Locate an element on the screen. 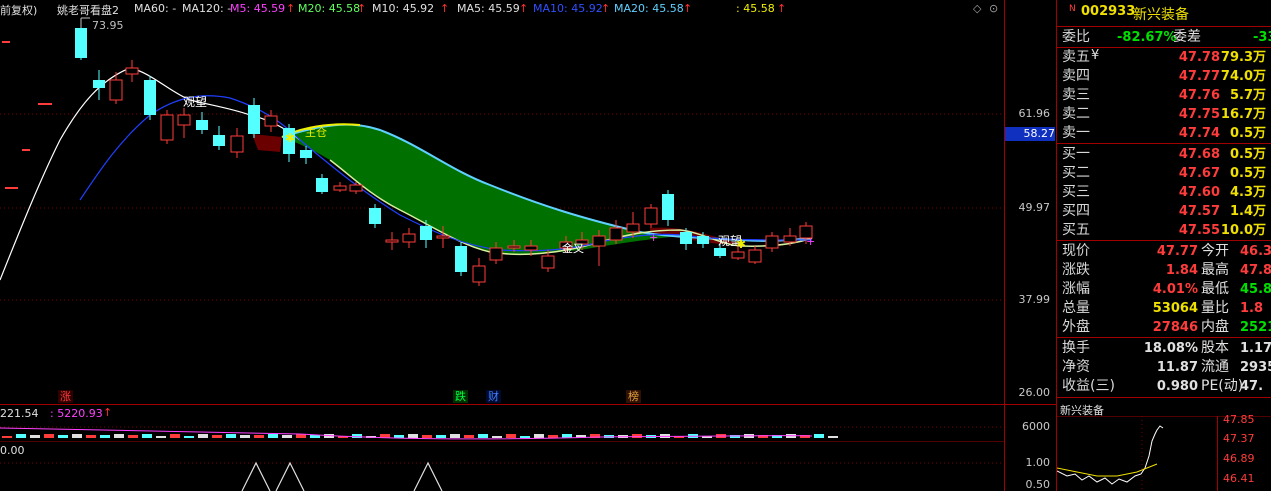  fund-value-2: 2935万 is located at coordinates (1255, 367).